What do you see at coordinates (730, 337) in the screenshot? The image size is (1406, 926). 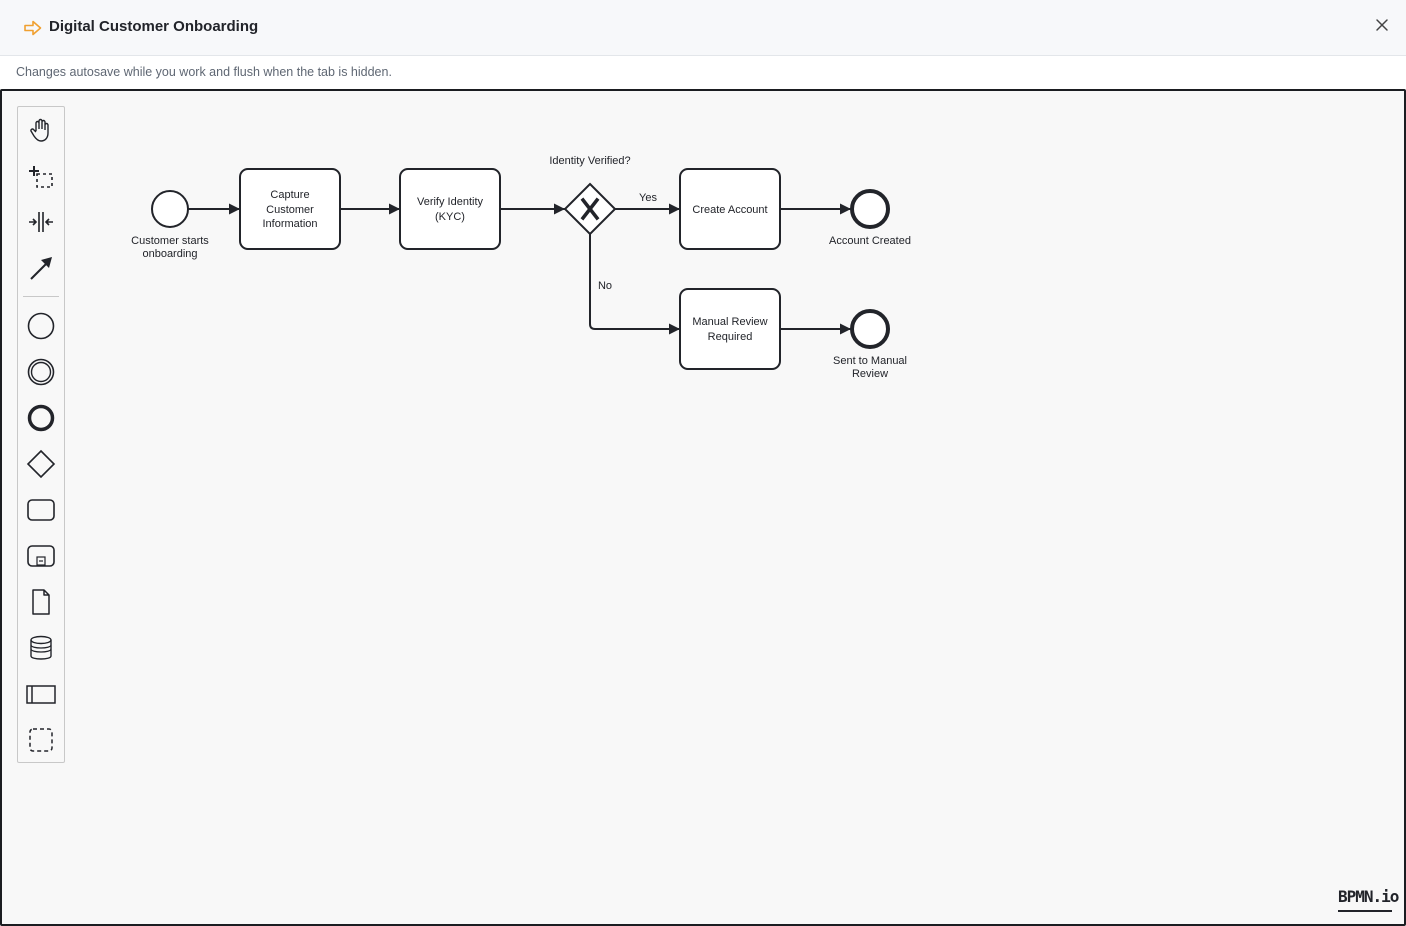 I see `task-label: Required` at bounding box center [730, 337].